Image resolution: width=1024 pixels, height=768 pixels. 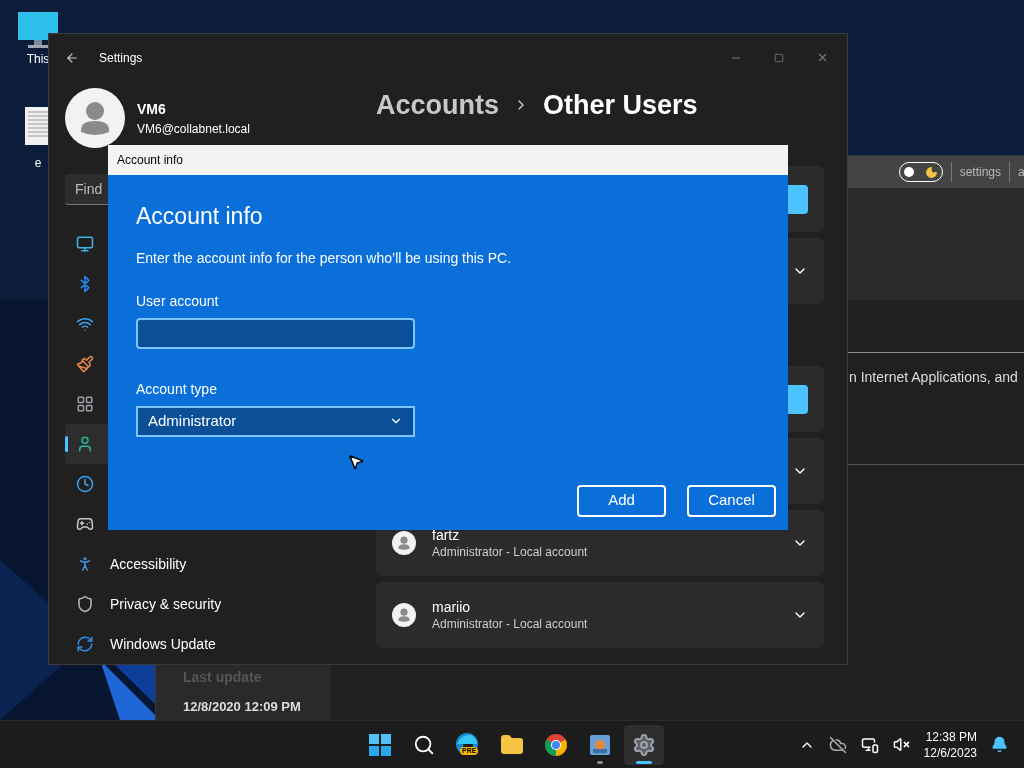 What do you see at coordinates (150, 160) in the screenshot?
I see `dialog-title: Account info` at bounding box center [150, 160].